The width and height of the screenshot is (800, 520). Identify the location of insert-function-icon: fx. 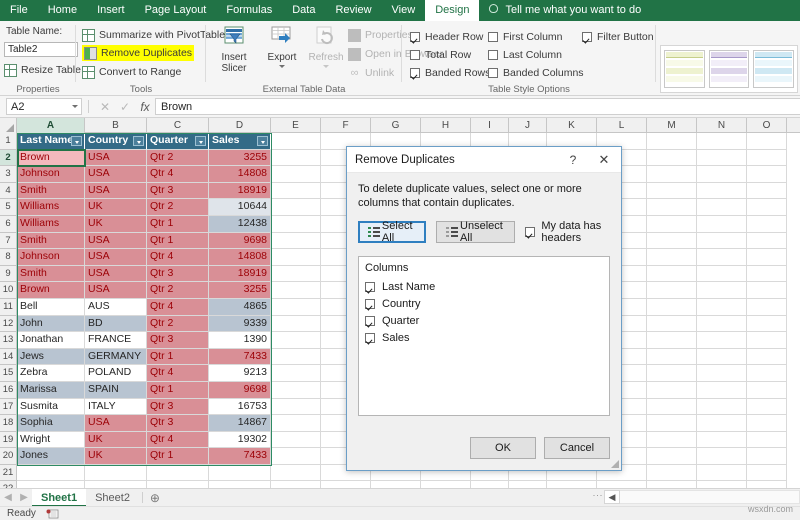
(145, 107).